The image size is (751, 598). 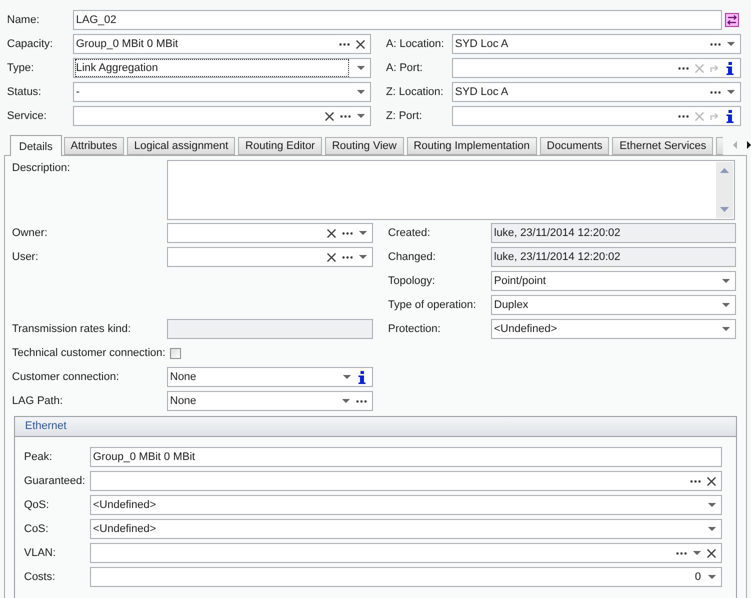 What do you see at coordinates (24, 92) in the screenshot?
I see `field-label: Status:` at bounding box center [24, 92].